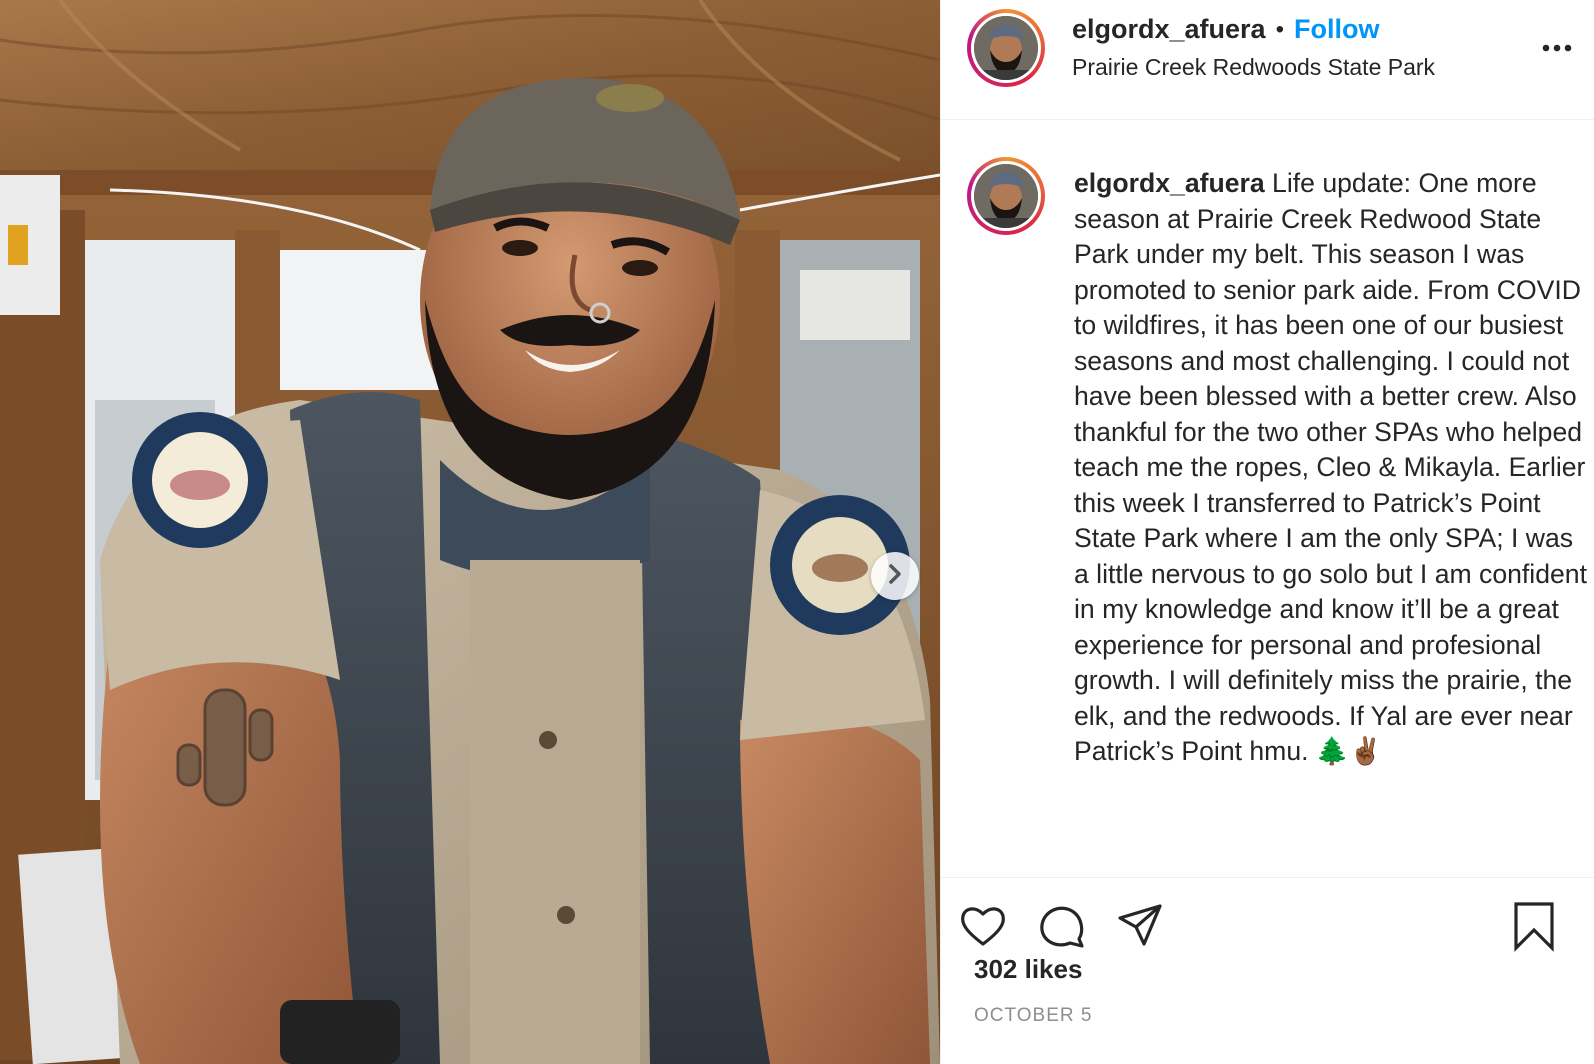  What do you see at coordinates (1140, 926) in the screenshot?
I see `share-button` at bounding box center [1140, 926].